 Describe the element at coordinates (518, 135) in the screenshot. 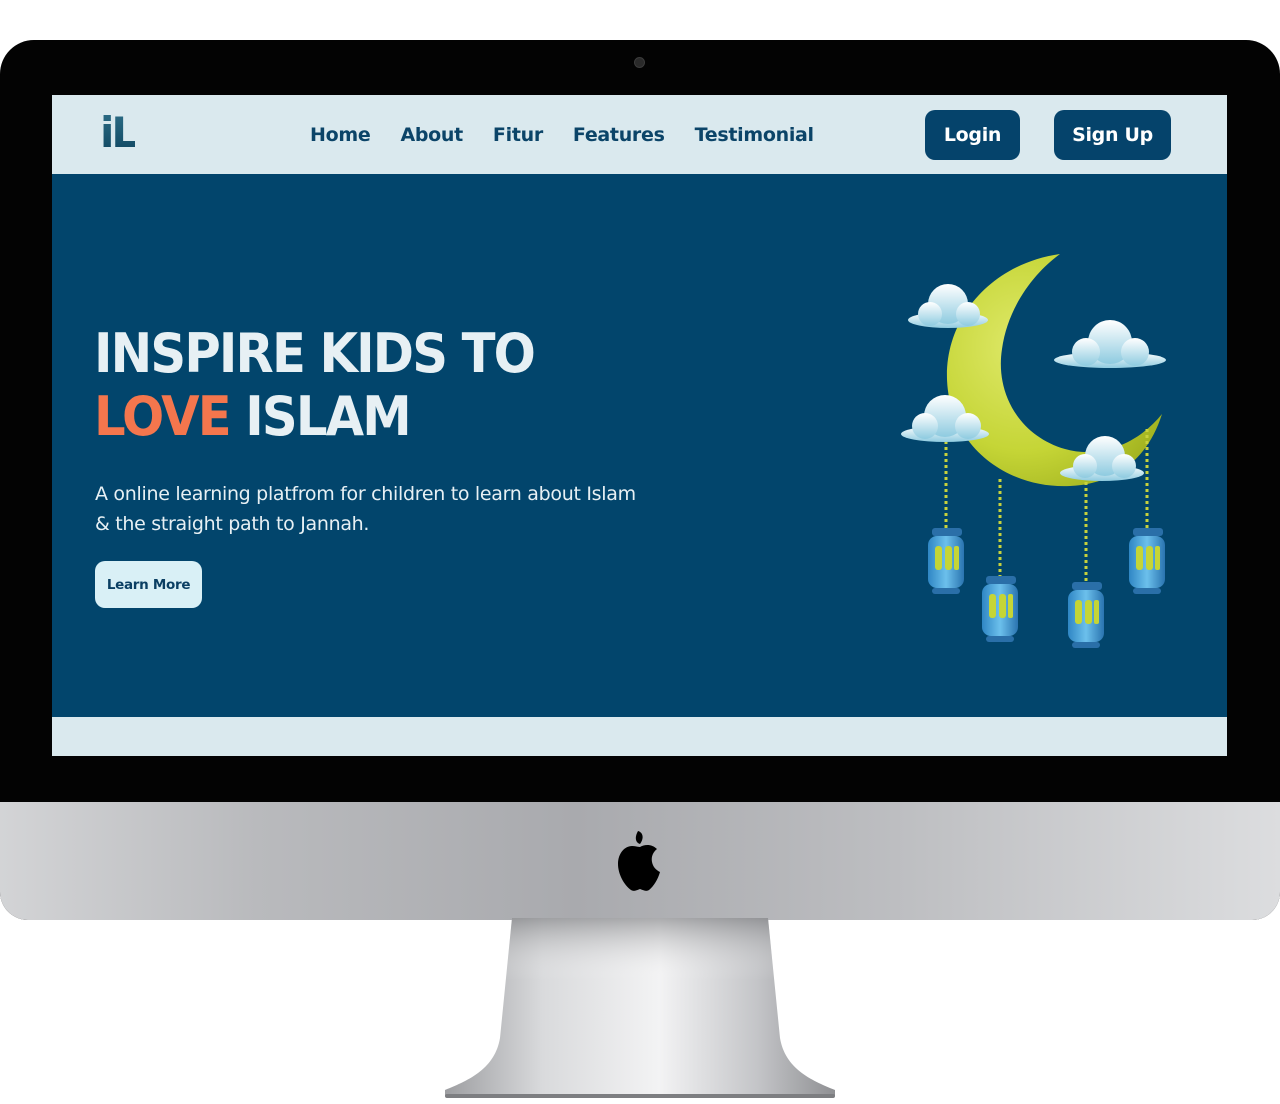

I see `nav-fitur: Fitur` at that location.